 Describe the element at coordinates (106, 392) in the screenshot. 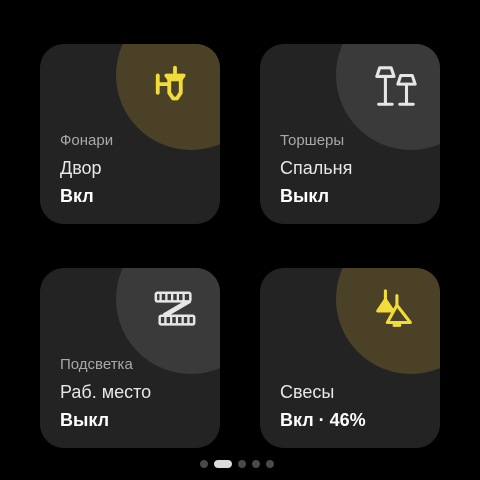

I see `tile-room: Раб. место` at that location.